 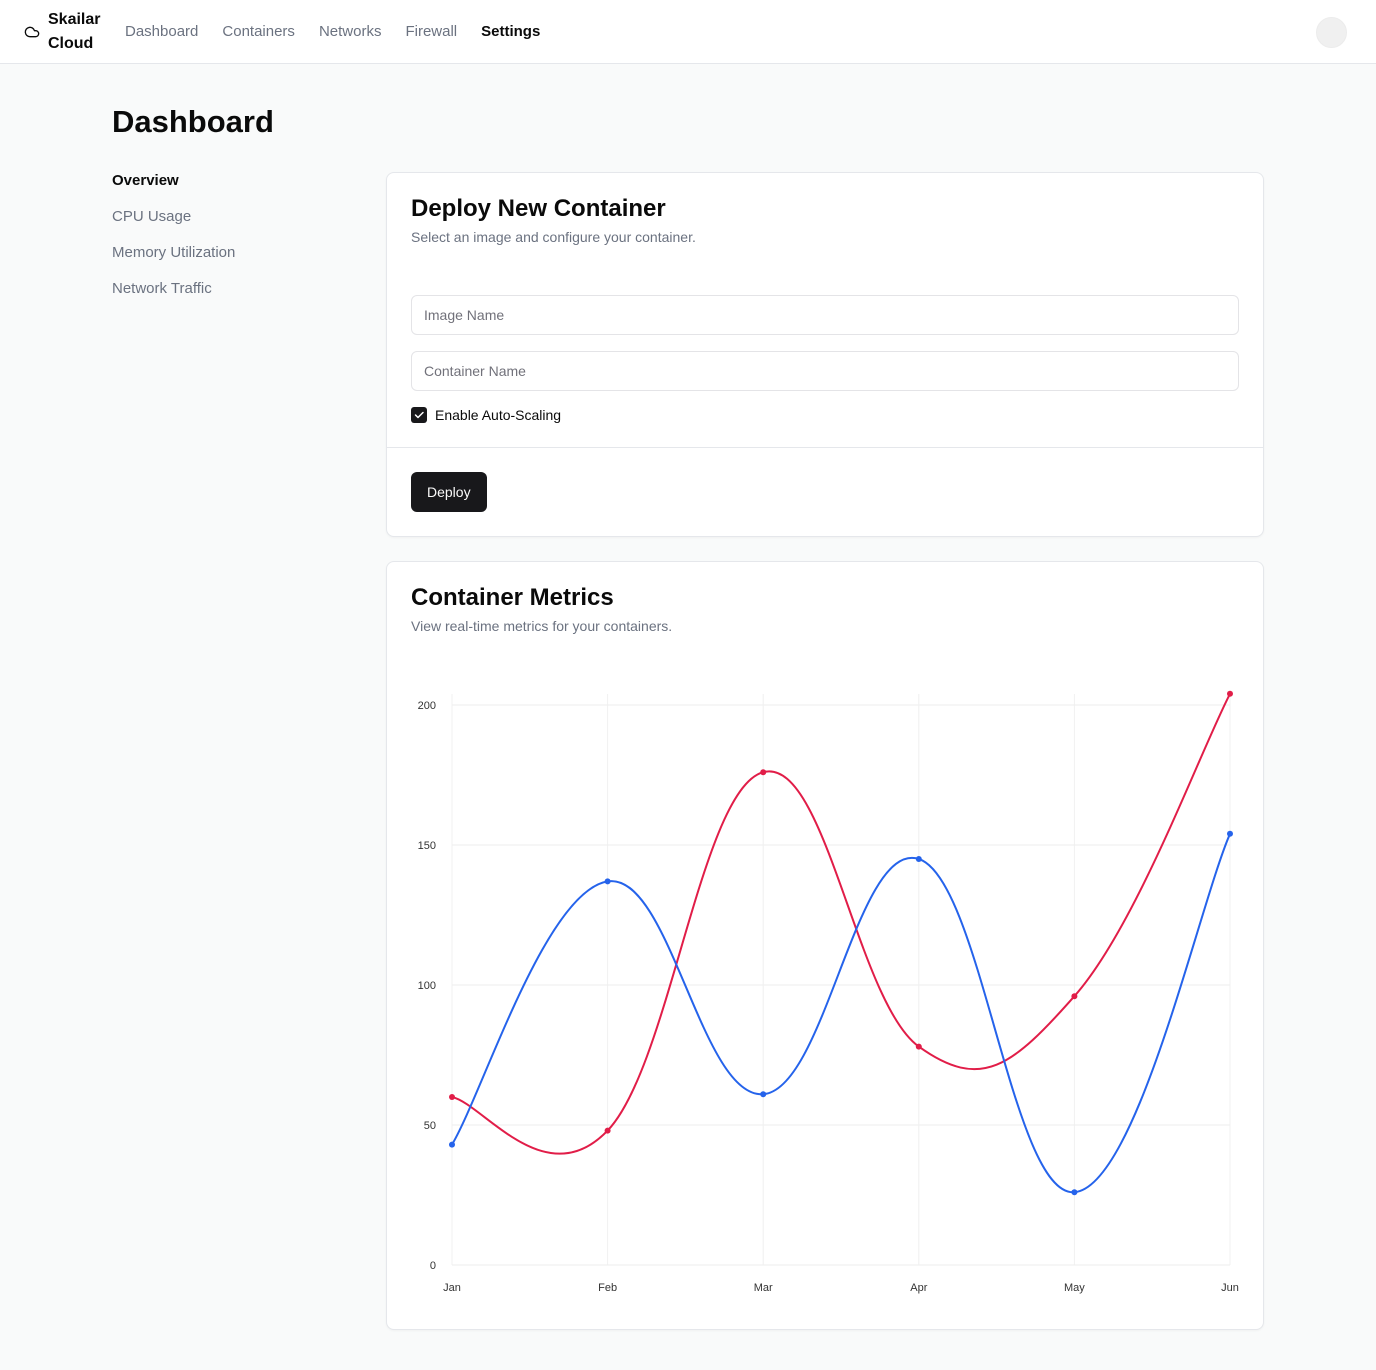 I want to click on x-tick-label: May, so click(x=1074, y=1288).